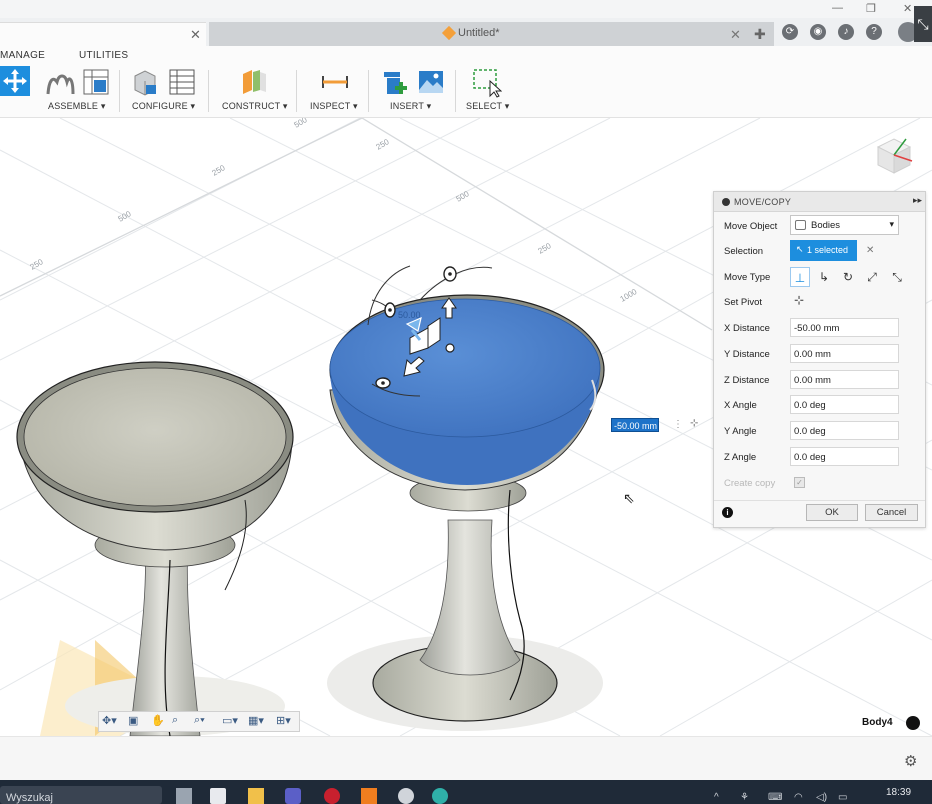 This screenshot has width=932, height=804. What do you see at coordinates (22, 55) in the screenshot?
I see `tab-manage: MANAGE` at bounding box center [22, 55].